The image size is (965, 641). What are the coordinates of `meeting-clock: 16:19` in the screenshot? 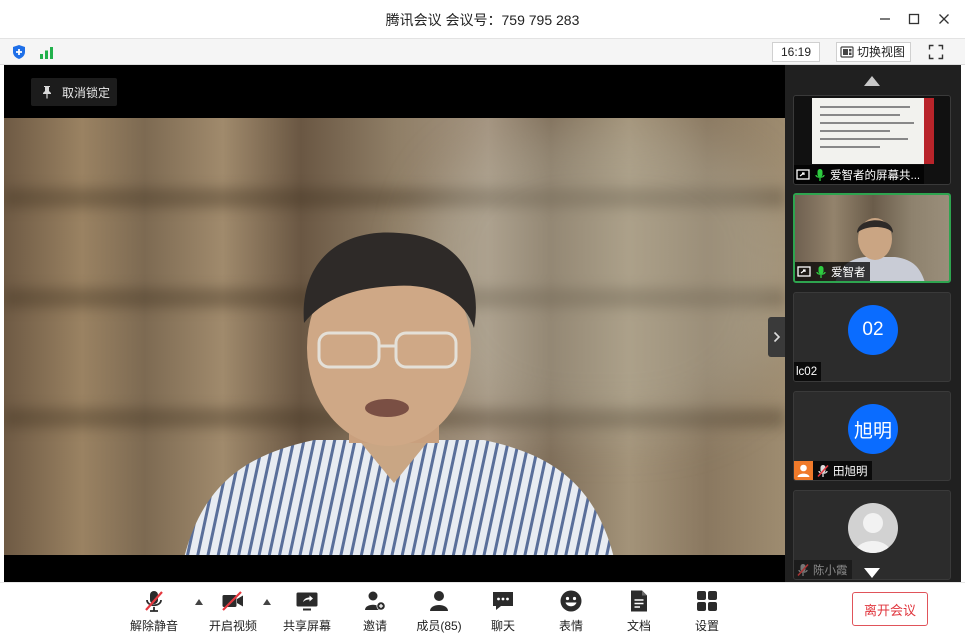 It's located at (796, 52).